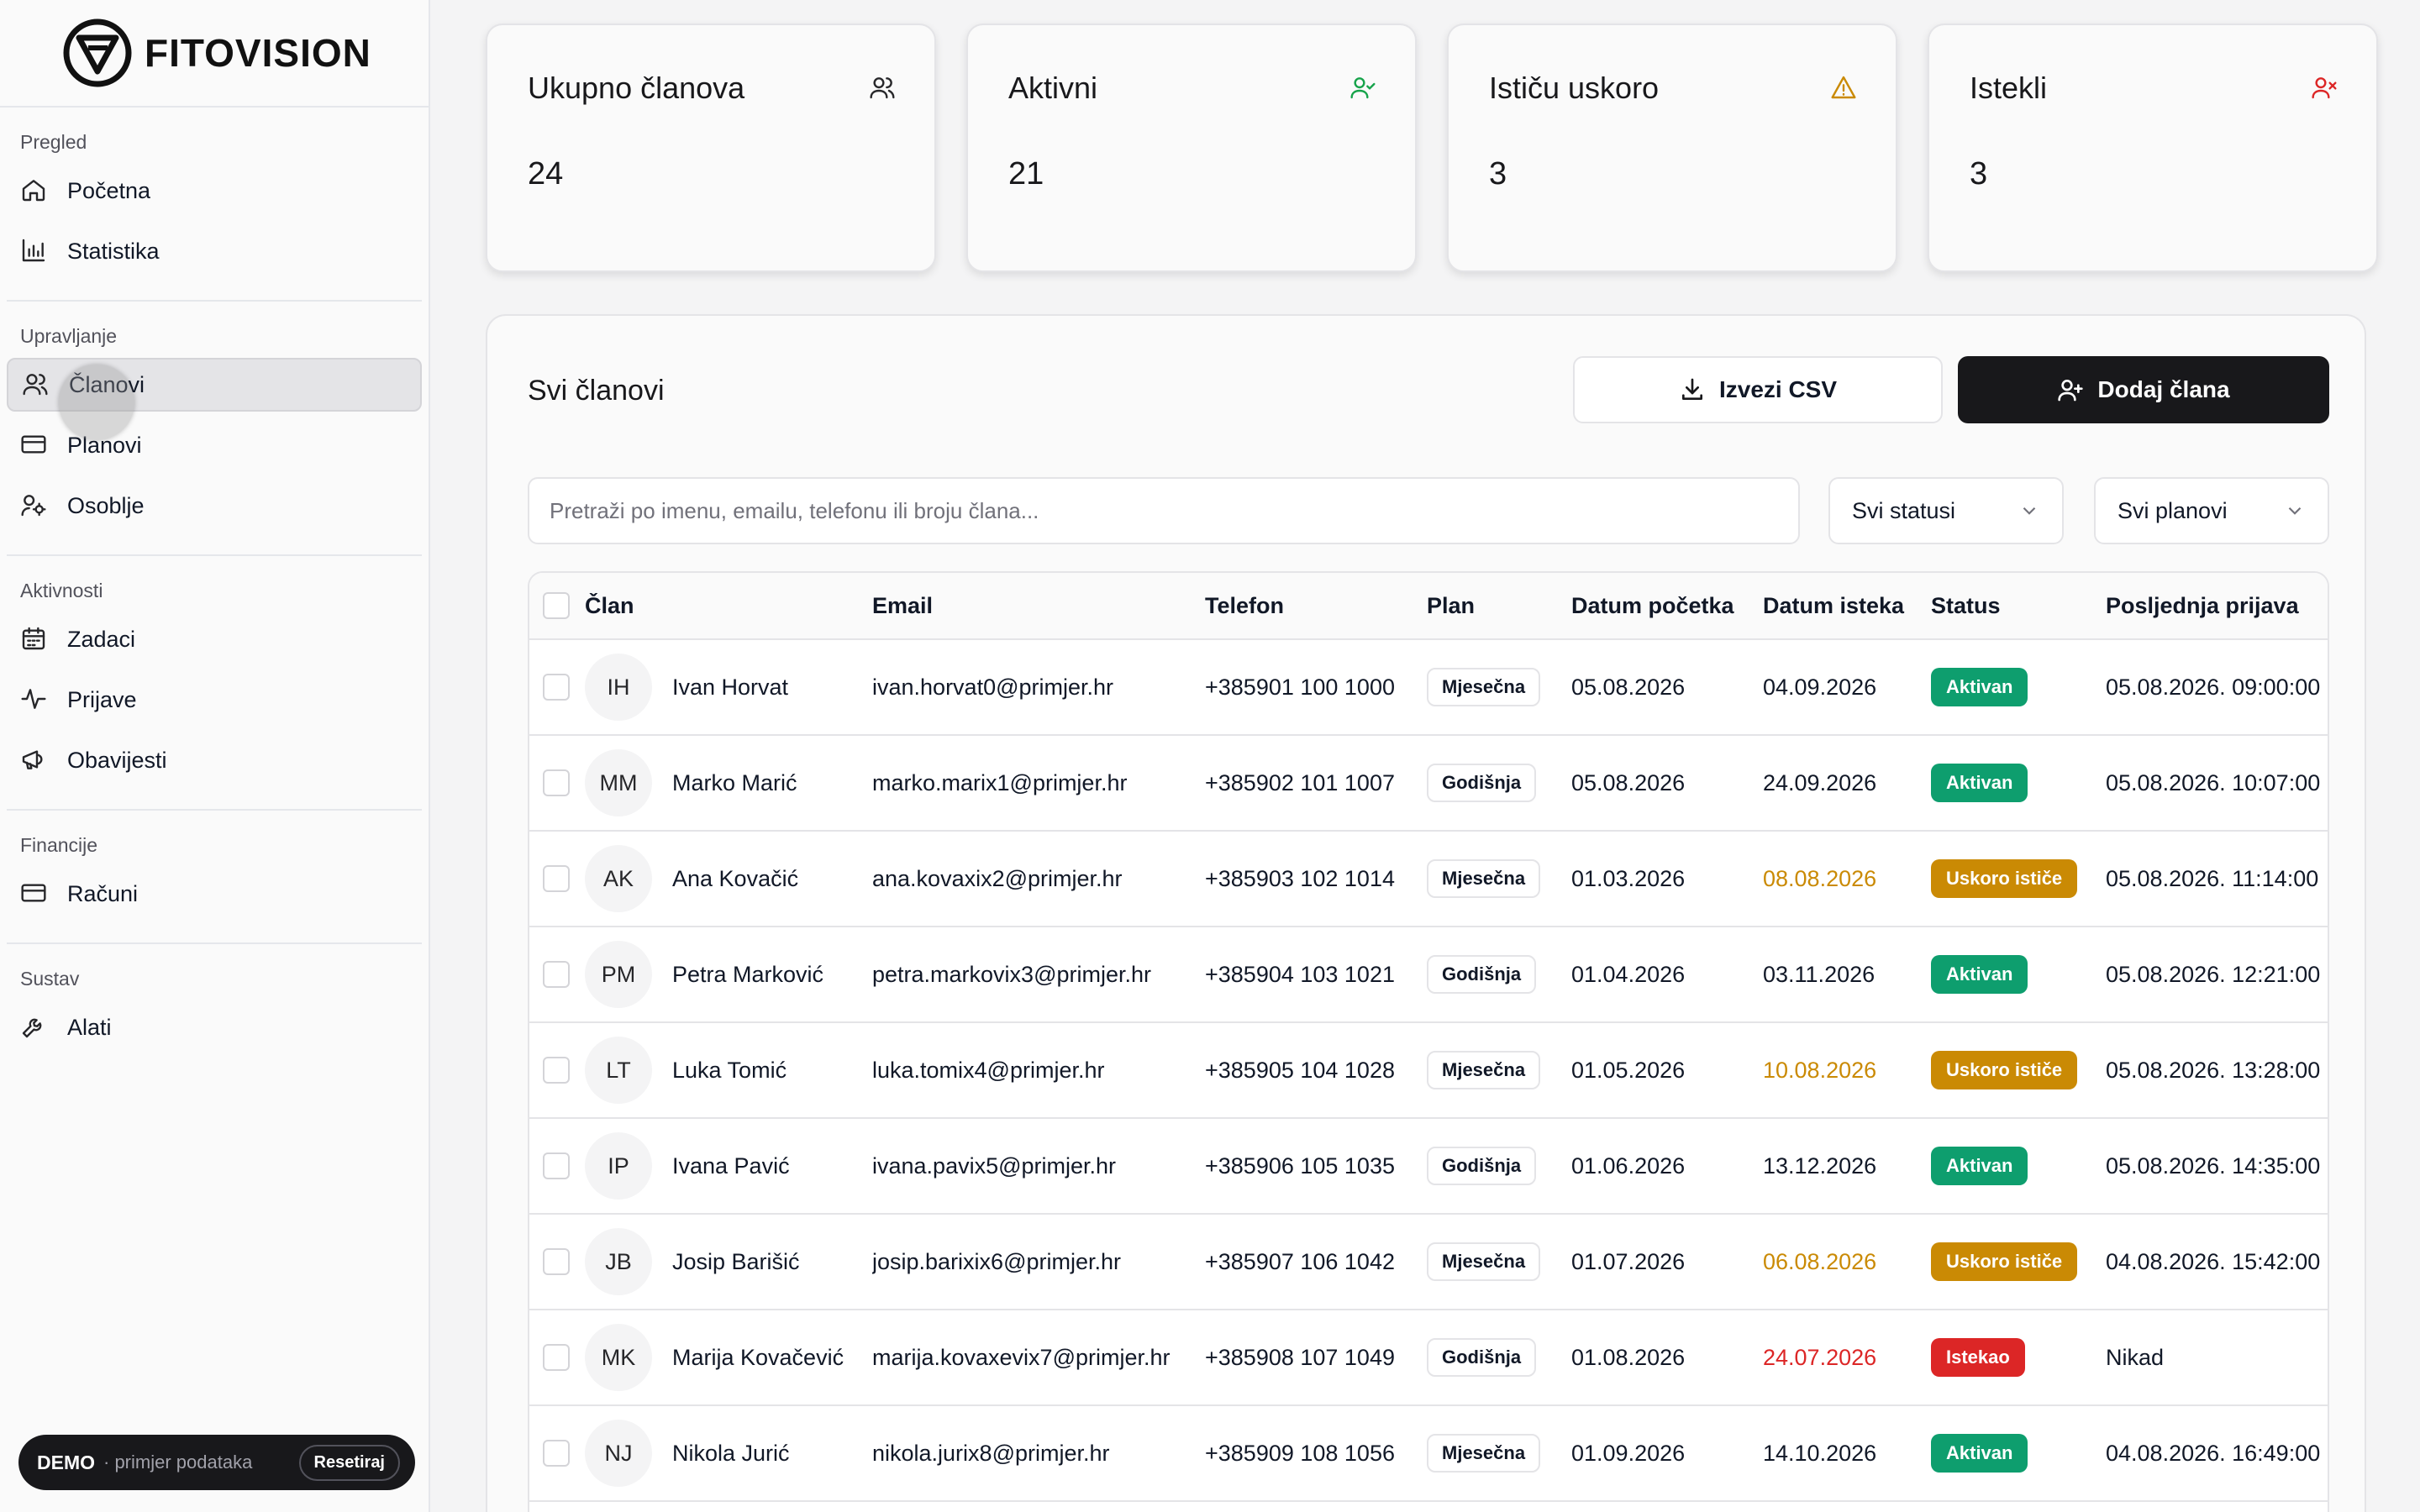 The height and width of the screenshot is (1512, 2420). I want to click on header-plan: Plan, so click(1499, 606).